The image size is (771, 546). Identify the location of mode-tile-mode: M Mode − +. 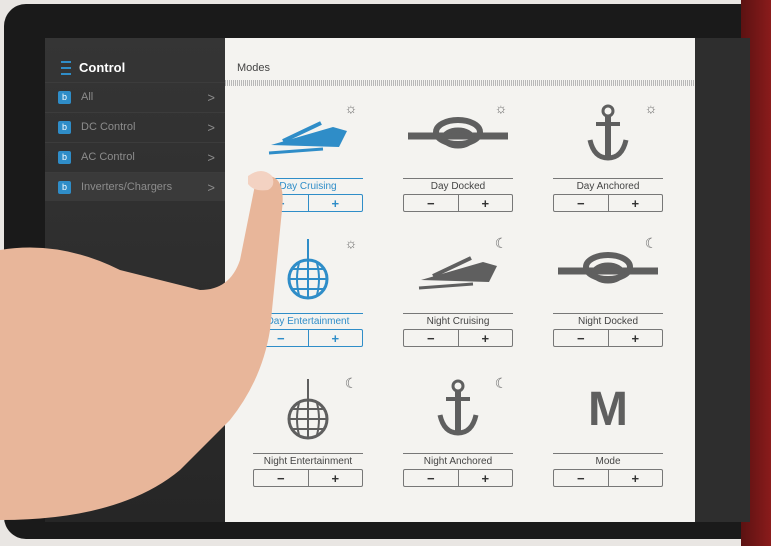
(608, 433).